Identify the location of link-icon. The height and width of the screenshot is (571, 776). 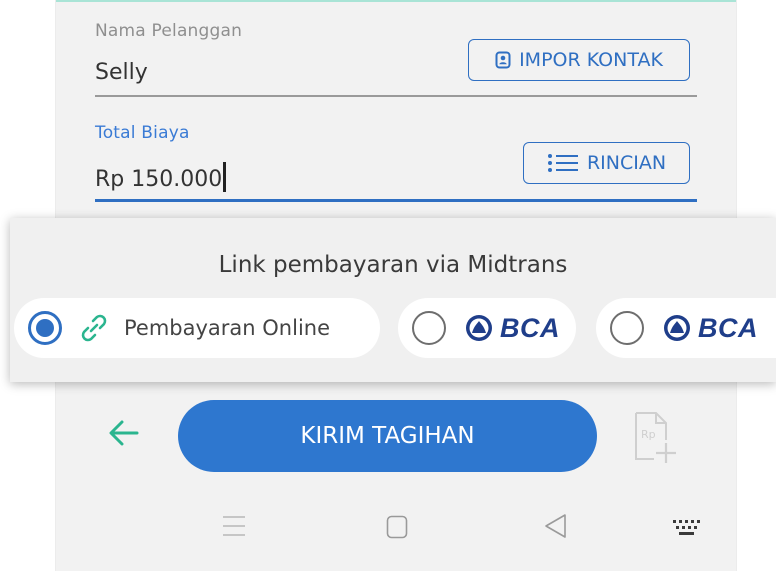
(94, 328).